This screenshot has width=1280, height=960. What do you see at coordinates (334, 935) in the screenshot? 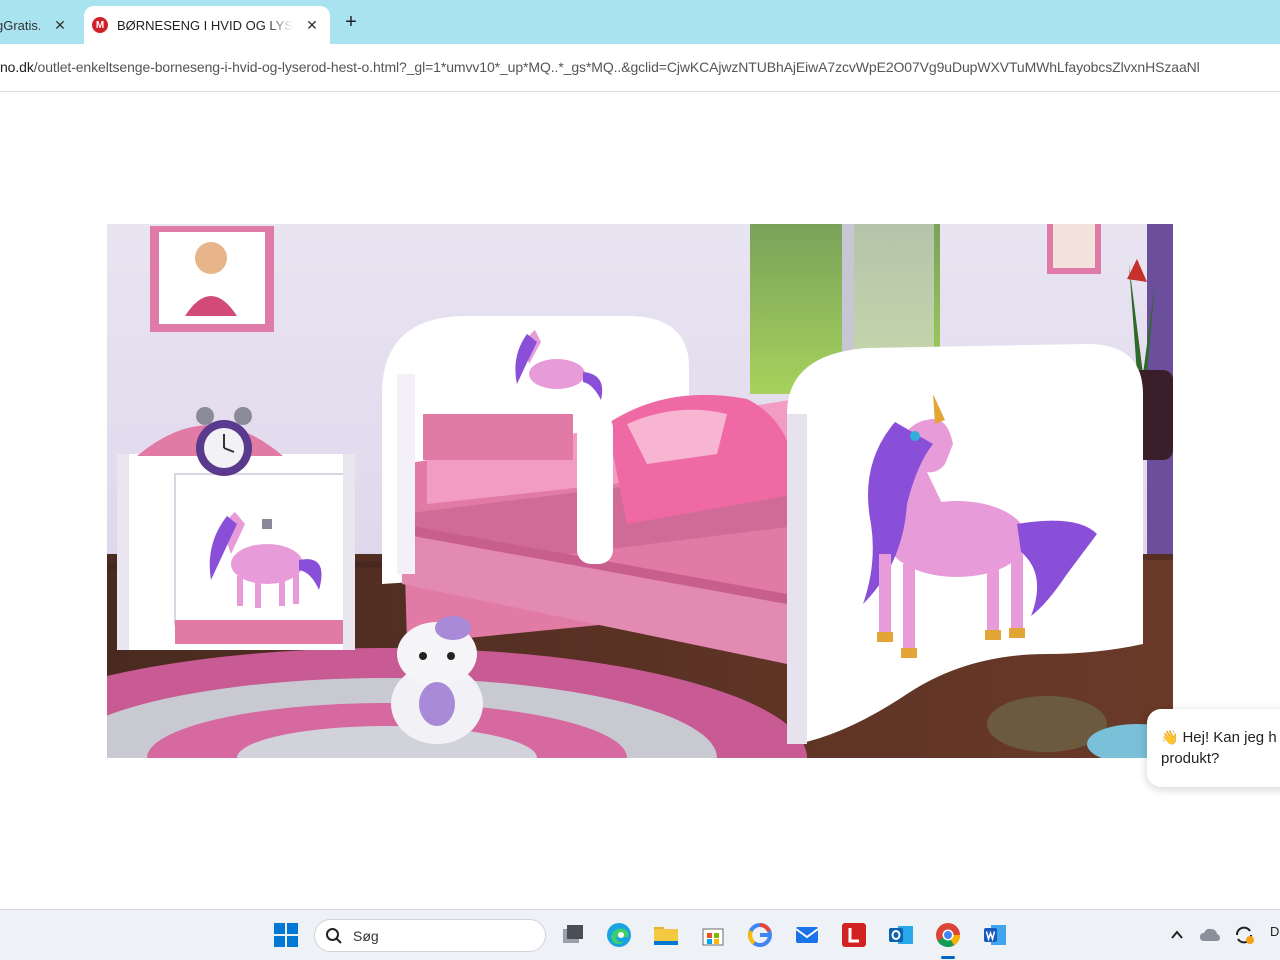
I see `search-icon` at bounding box center [334, 935].